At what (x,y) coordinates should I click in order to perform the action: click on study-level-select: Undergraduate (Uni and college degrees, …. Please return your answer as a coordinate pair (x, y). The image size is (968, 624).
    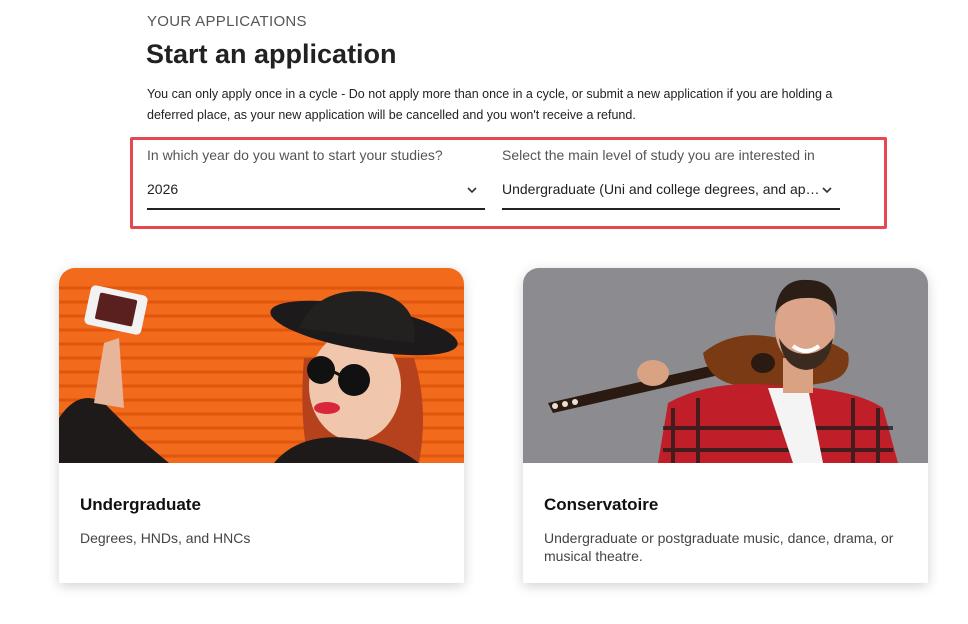
    Looking at the image, I should click on (671, 190).